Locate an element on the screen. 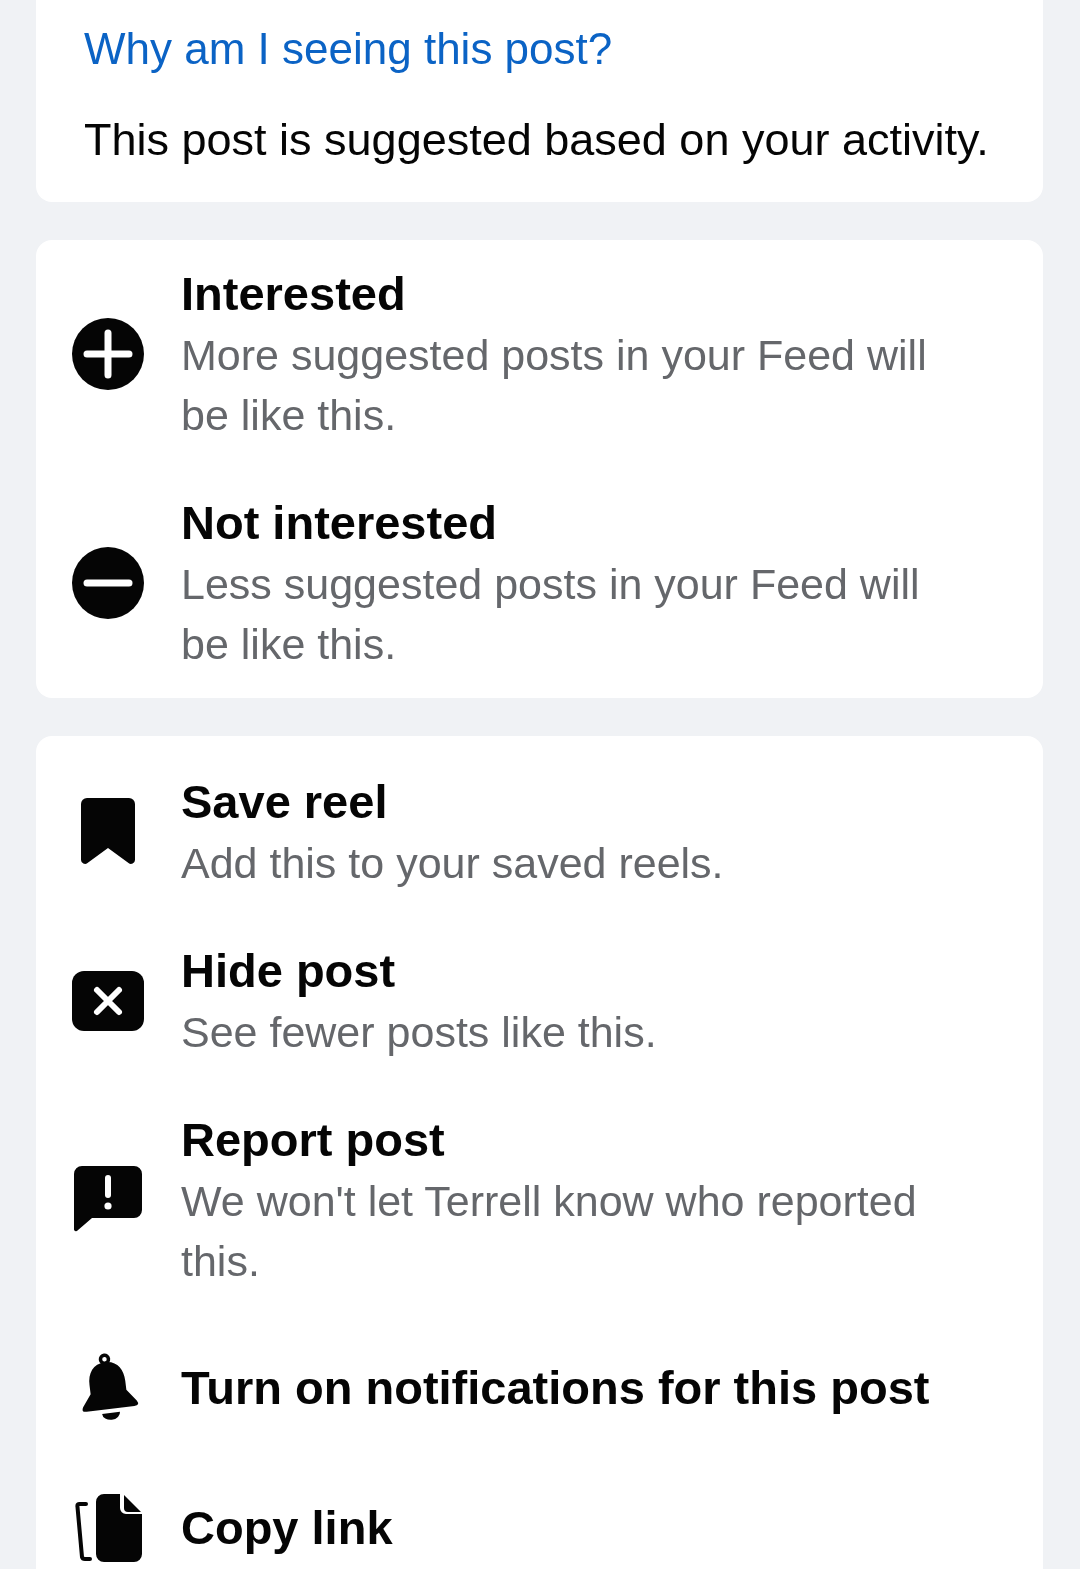 The width and height of the screenshot is (1080, 1569). menu-option: Turn on notifications for this post is located at coordinates (539, 1386).